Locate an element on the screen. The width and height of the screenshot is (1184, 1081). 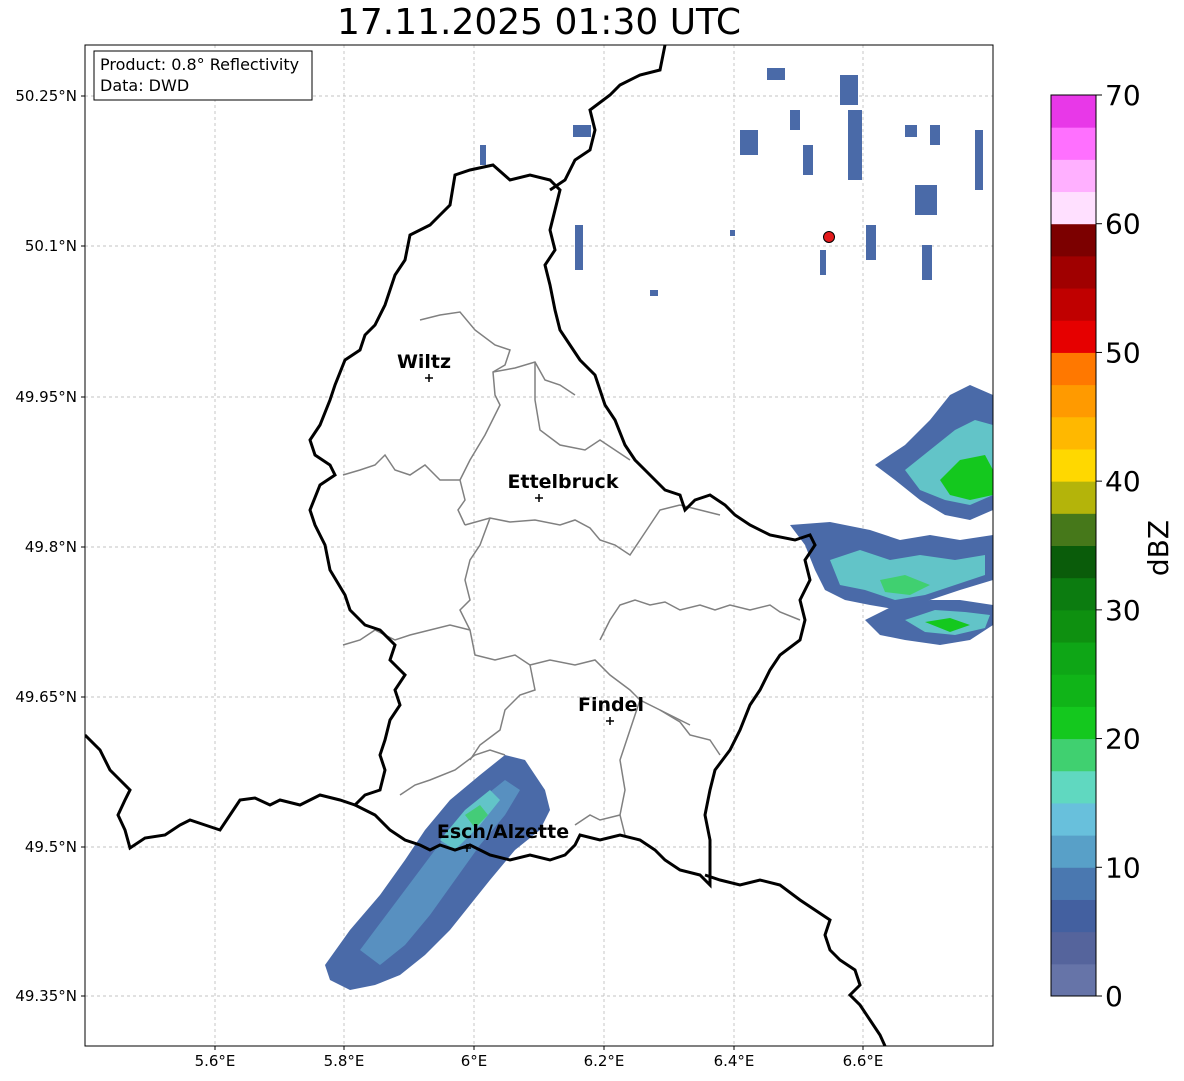
x-tick-label: 5.8°E is located at coordinates (344, 1061).